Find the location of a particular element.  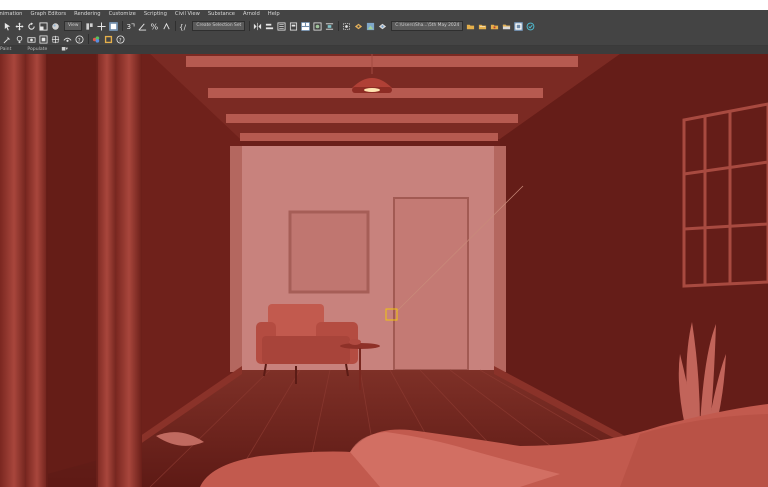

schematic-view-icon is located at coordinates (306, 26).